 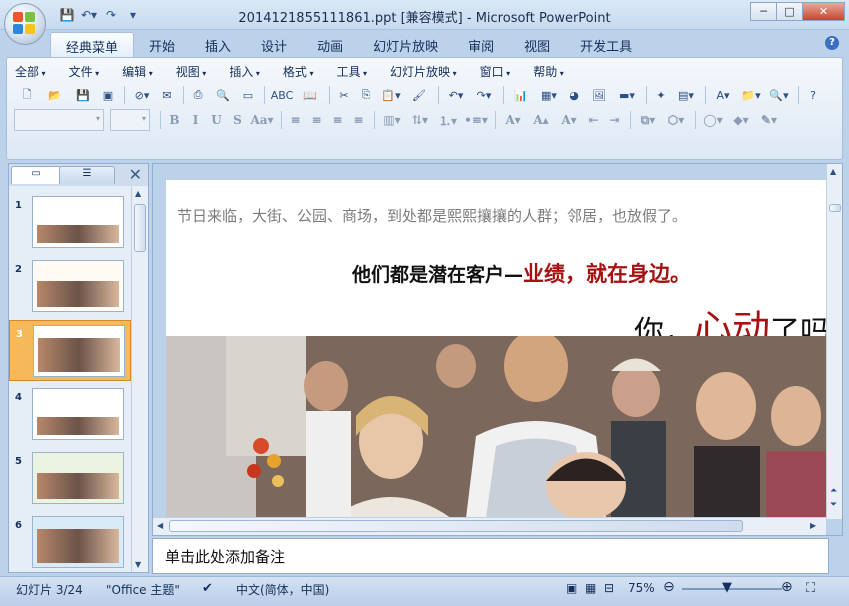 What do you see at coordinates (216, 120) in the screenshot?
I see `underline-icon: U` at bounding box center [216, 120].